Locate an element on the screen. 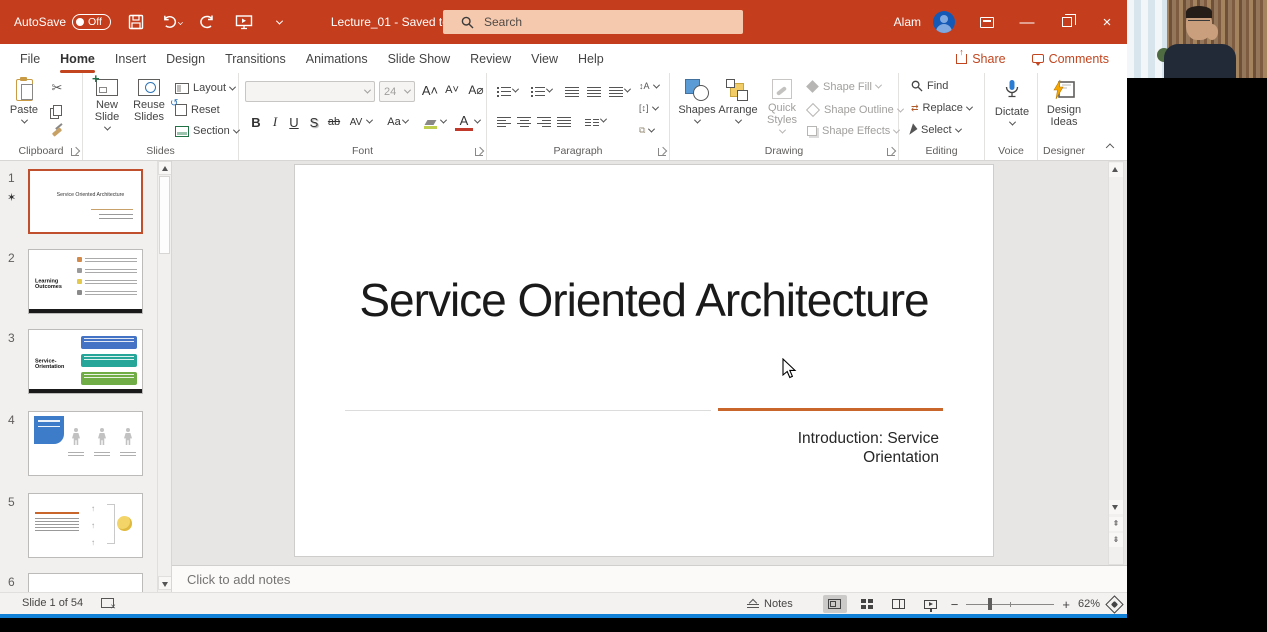 The image size is (1267, 632). layout-button: Layout is located at coordinates (206, 88).